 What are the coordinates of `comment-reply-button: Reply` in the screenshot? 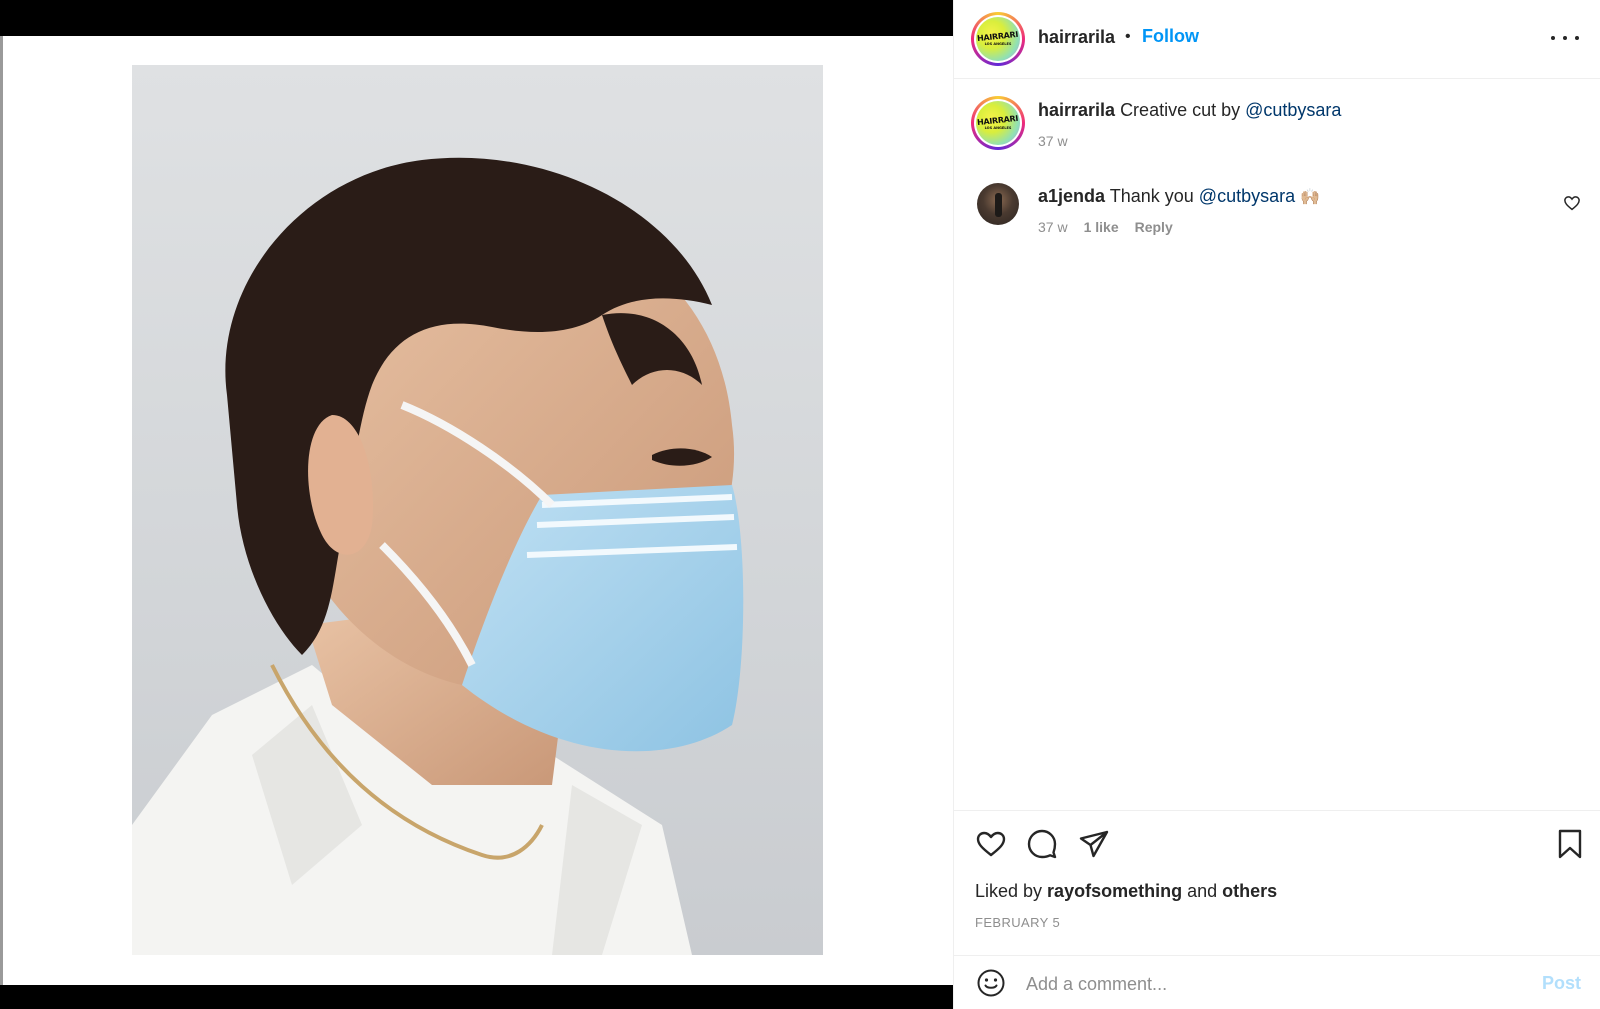 It's located at (1154, 227).